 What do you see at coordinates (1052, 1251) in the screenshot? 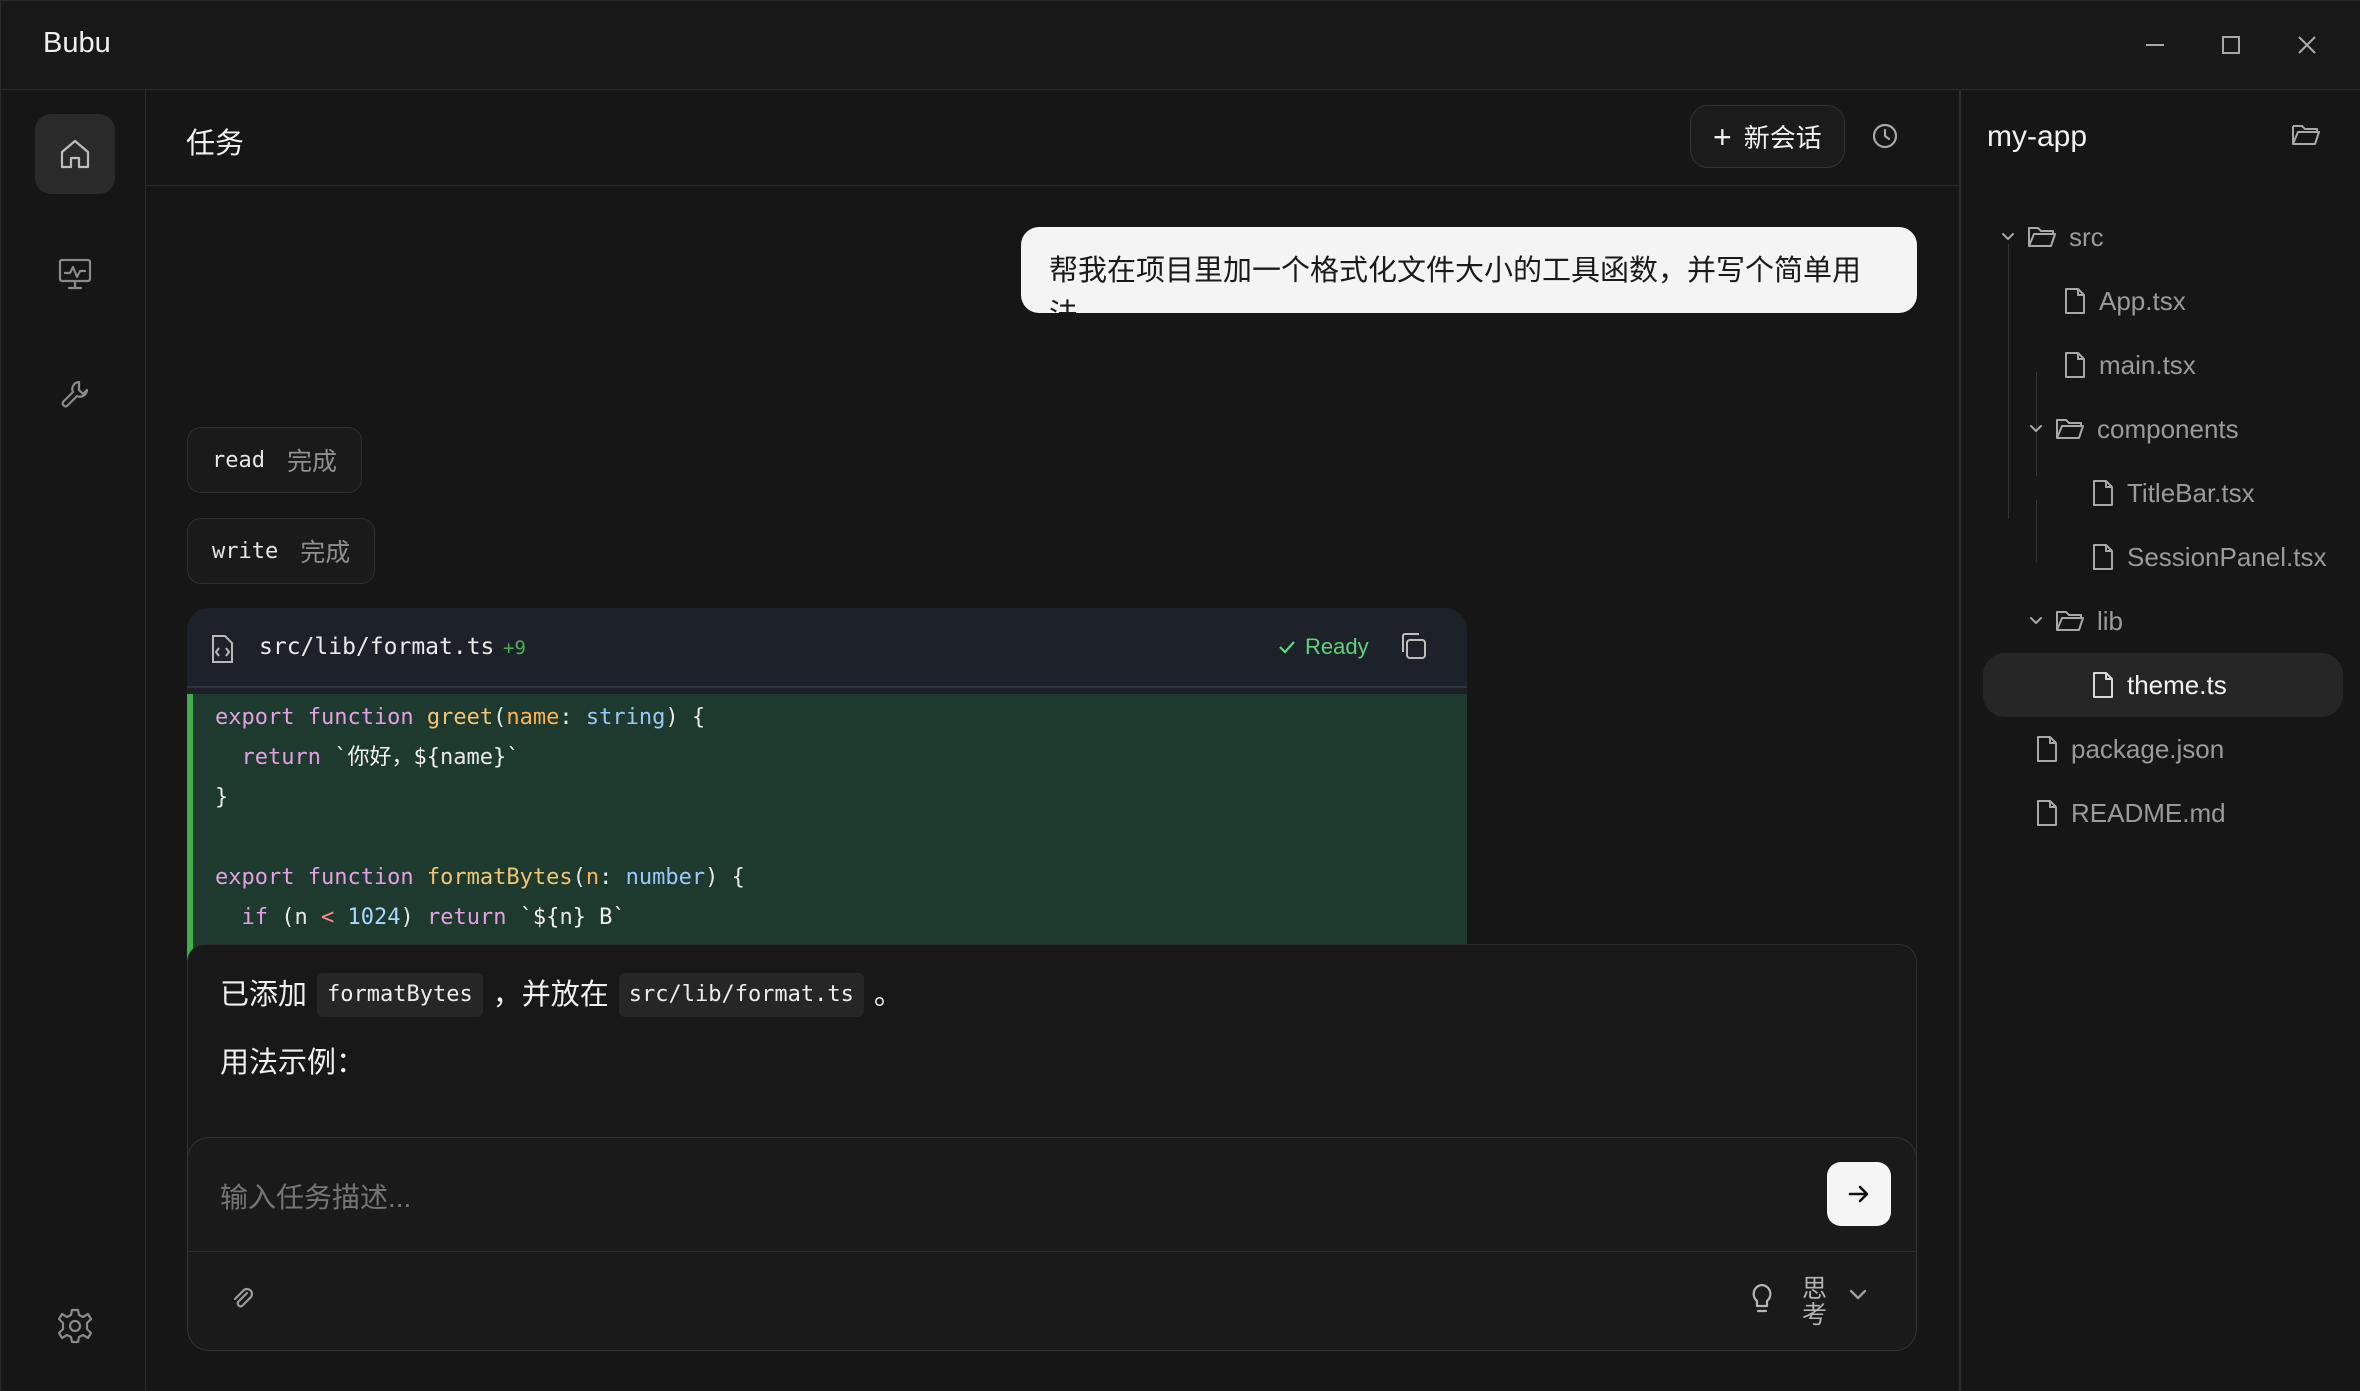
I see `composer-divider` at bounding box center [1052, 1251].